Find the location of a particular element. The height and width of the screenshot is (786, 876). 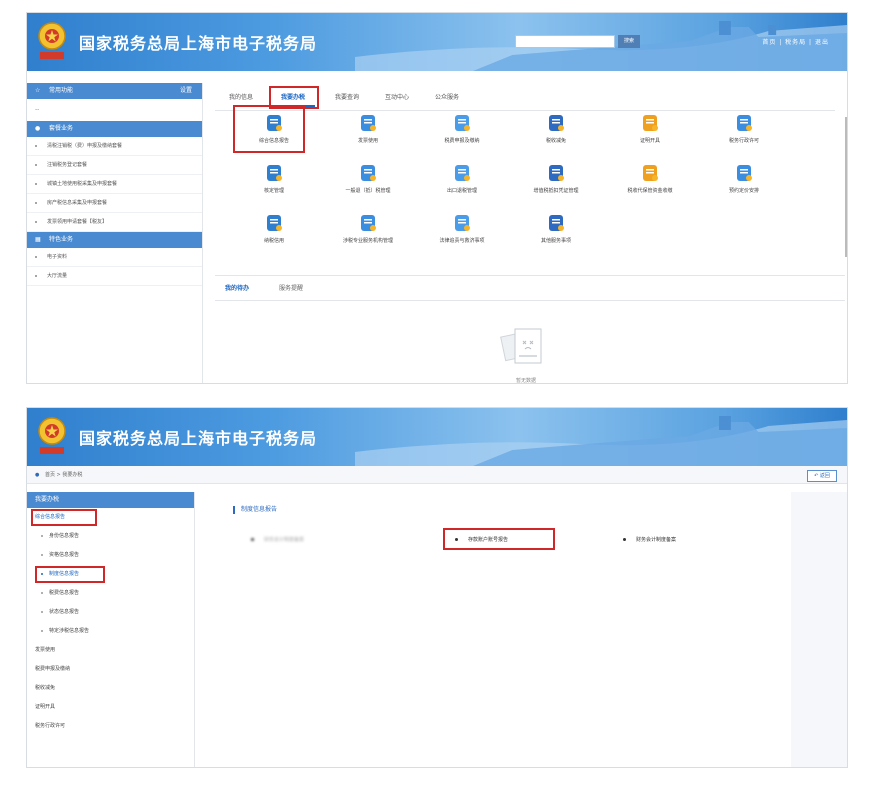

sidebar-section-special: ▦ 特色业务 is located at coordinates (114, 240).